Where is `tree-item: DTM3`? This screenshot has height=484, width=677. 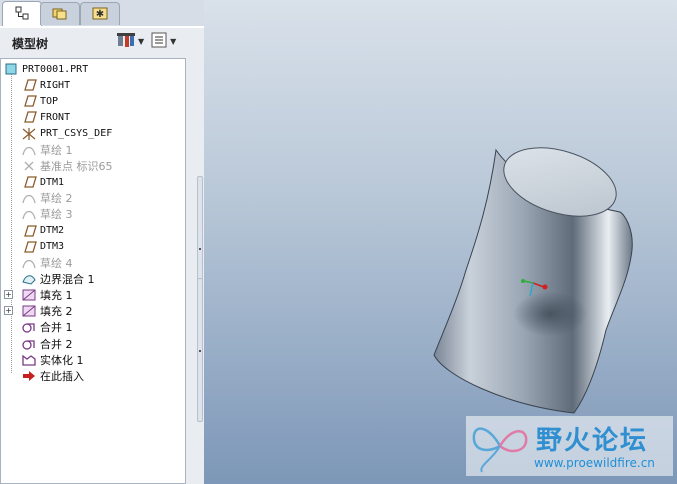
tree-item: DTM3 is located at coordinates (103, 247).